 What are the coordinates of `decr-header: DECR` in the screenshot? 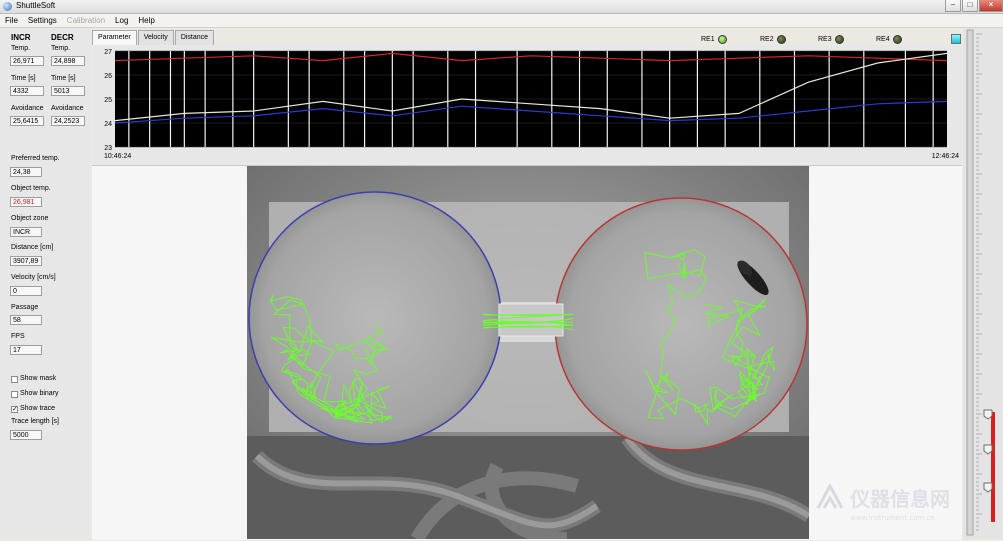 It's located at (62, 37).